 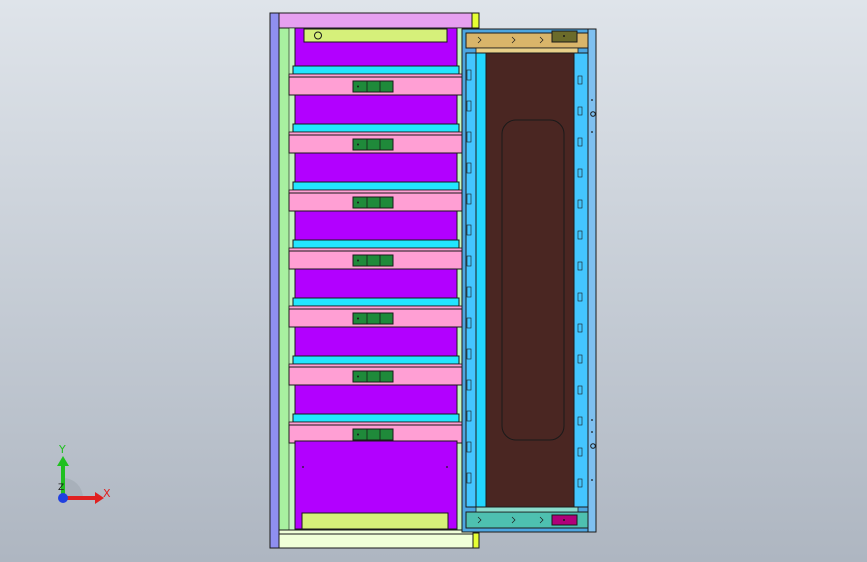 What do you see at coordinates (63, 498) in the screenshot?
I see `z-axis-dot` at bounding box center [63, 498].